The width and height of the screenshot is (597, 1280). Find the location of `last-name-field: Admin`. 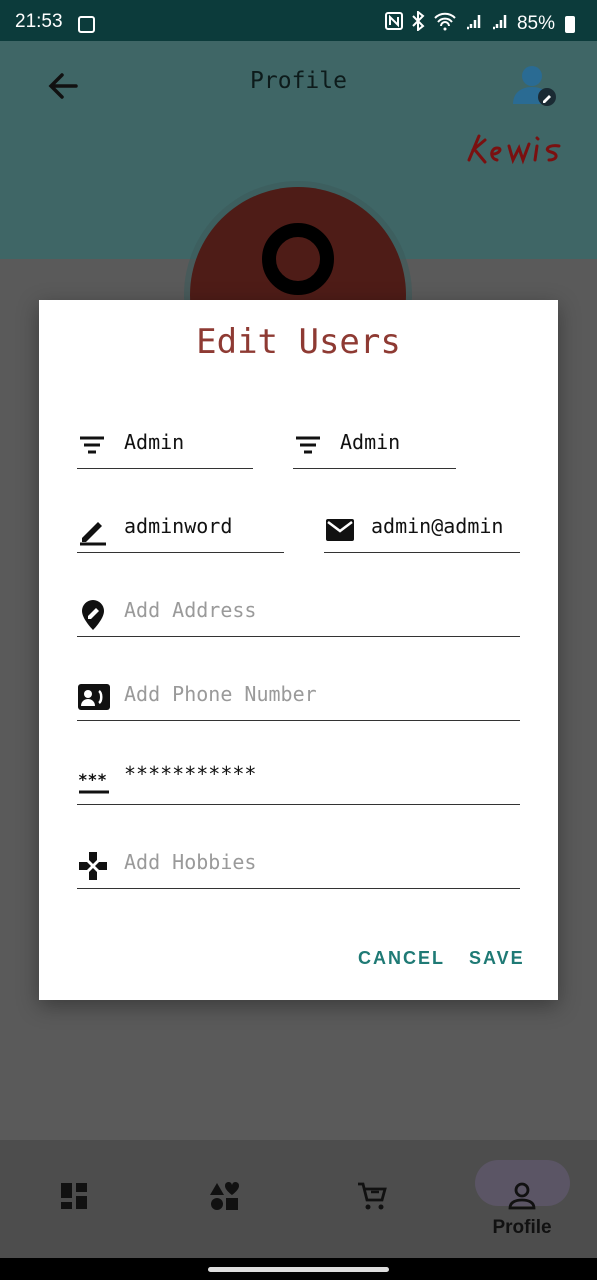

last-name-field: Admin is located at coordinates (374, 444).